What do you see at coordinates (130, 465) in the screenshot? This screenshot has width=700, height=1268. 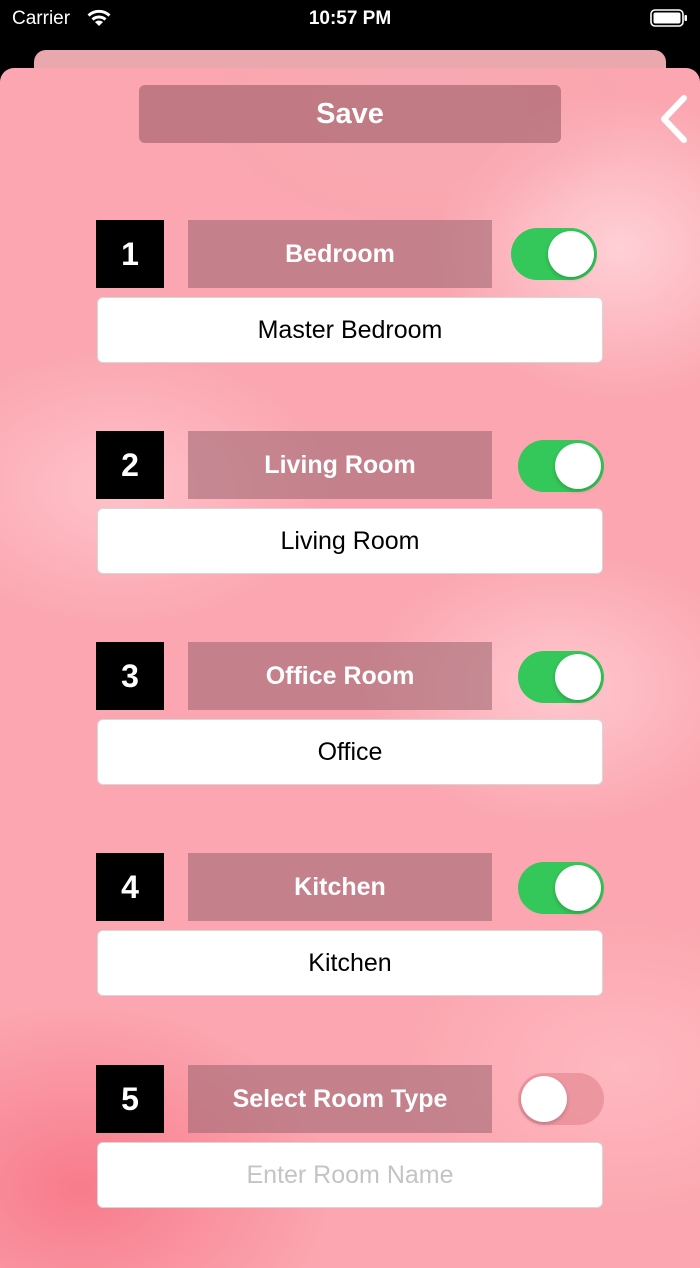 I see `room-number-2: 2` at bounding box center [130, 465].